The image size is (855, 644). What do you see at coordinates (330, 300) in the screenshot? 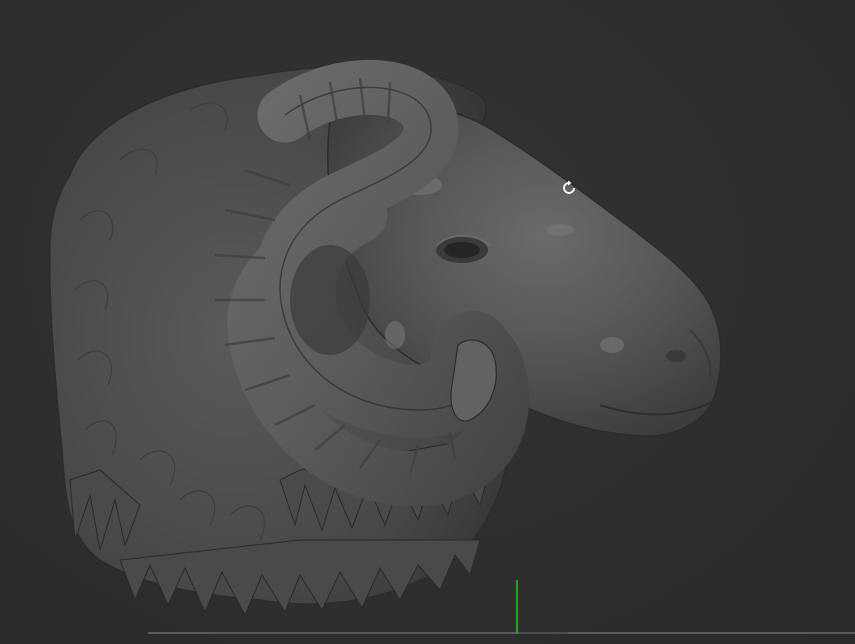
I see `spiral-shadow` at bounding box center [330, 300].